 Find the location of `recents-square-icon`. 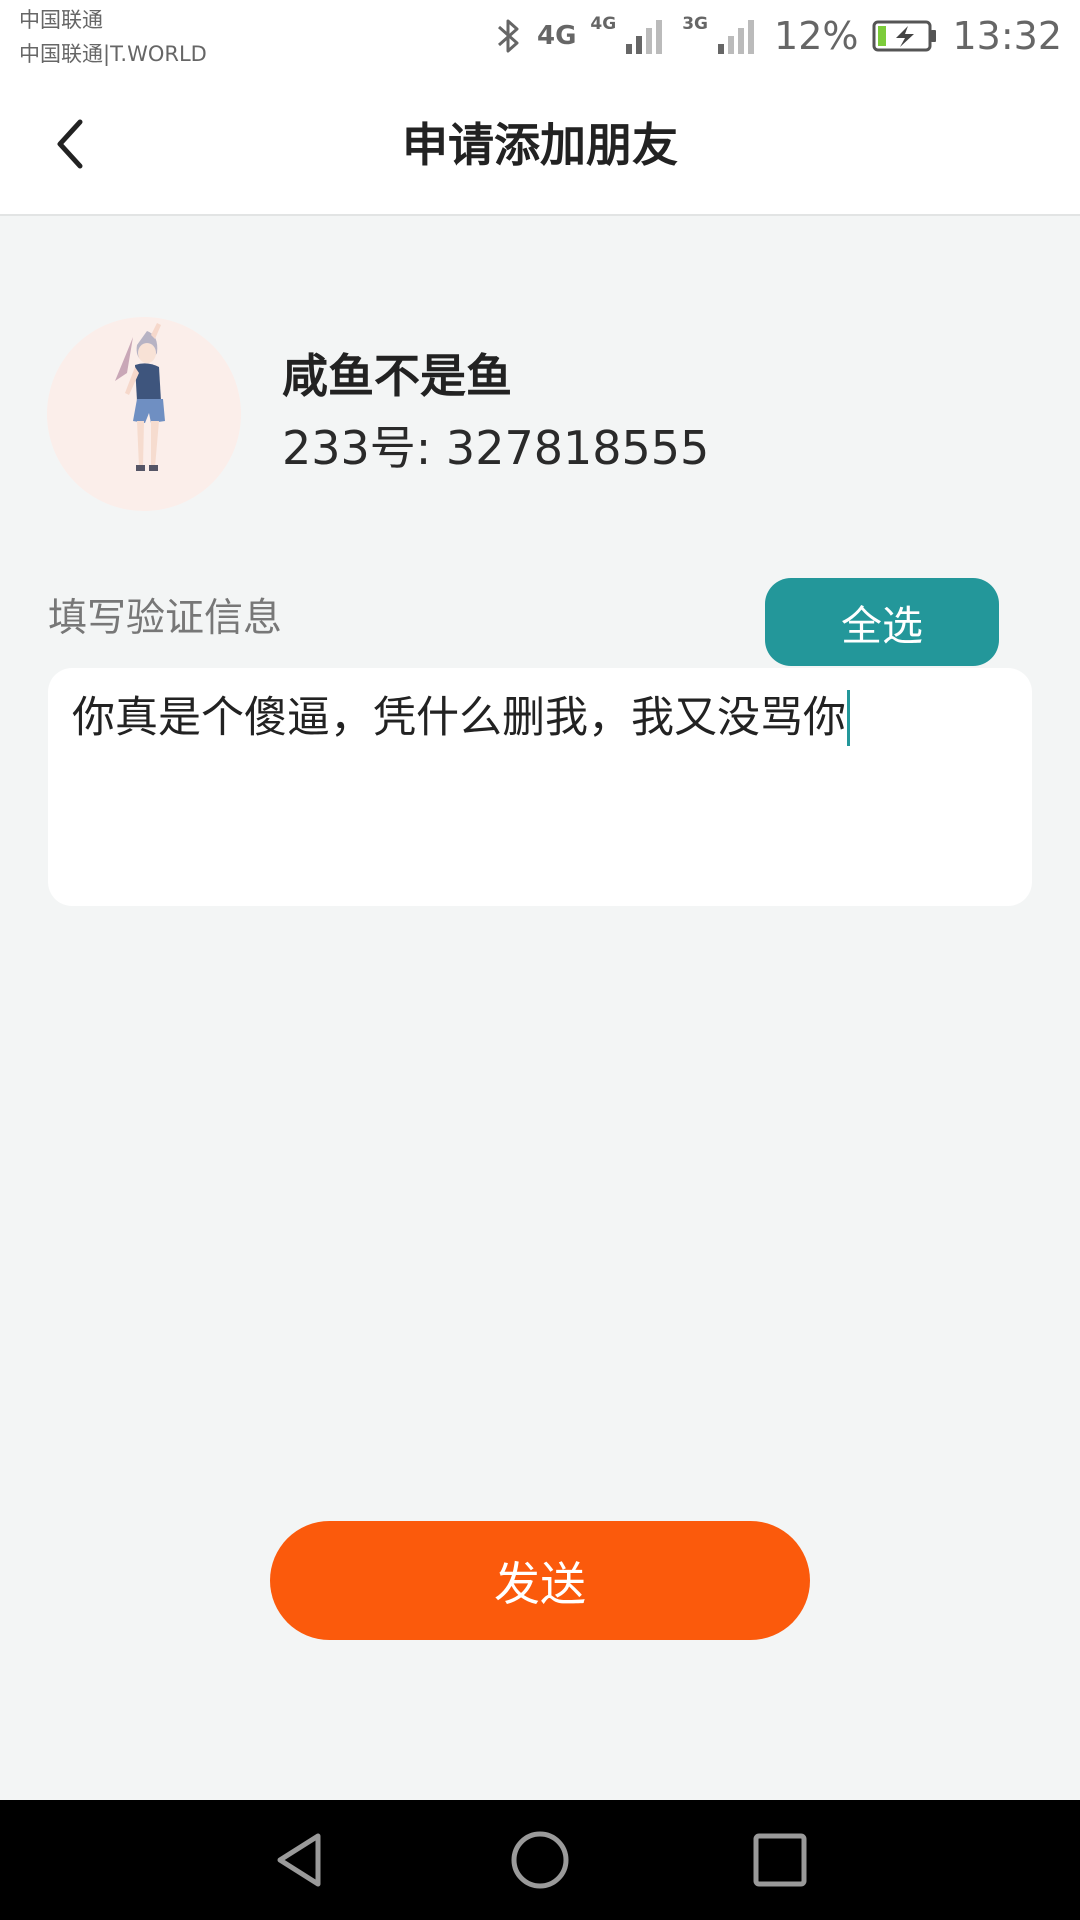

recents-square-icon is located at coordinates (780, 1860).